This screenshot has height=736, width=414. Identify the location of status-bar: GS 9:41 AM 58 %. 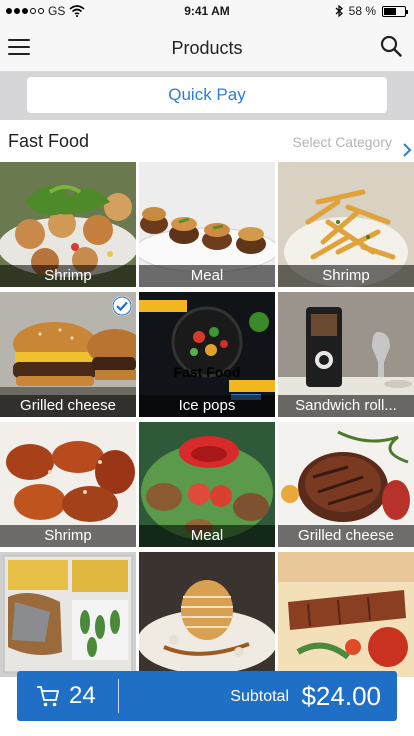
(207, 11).